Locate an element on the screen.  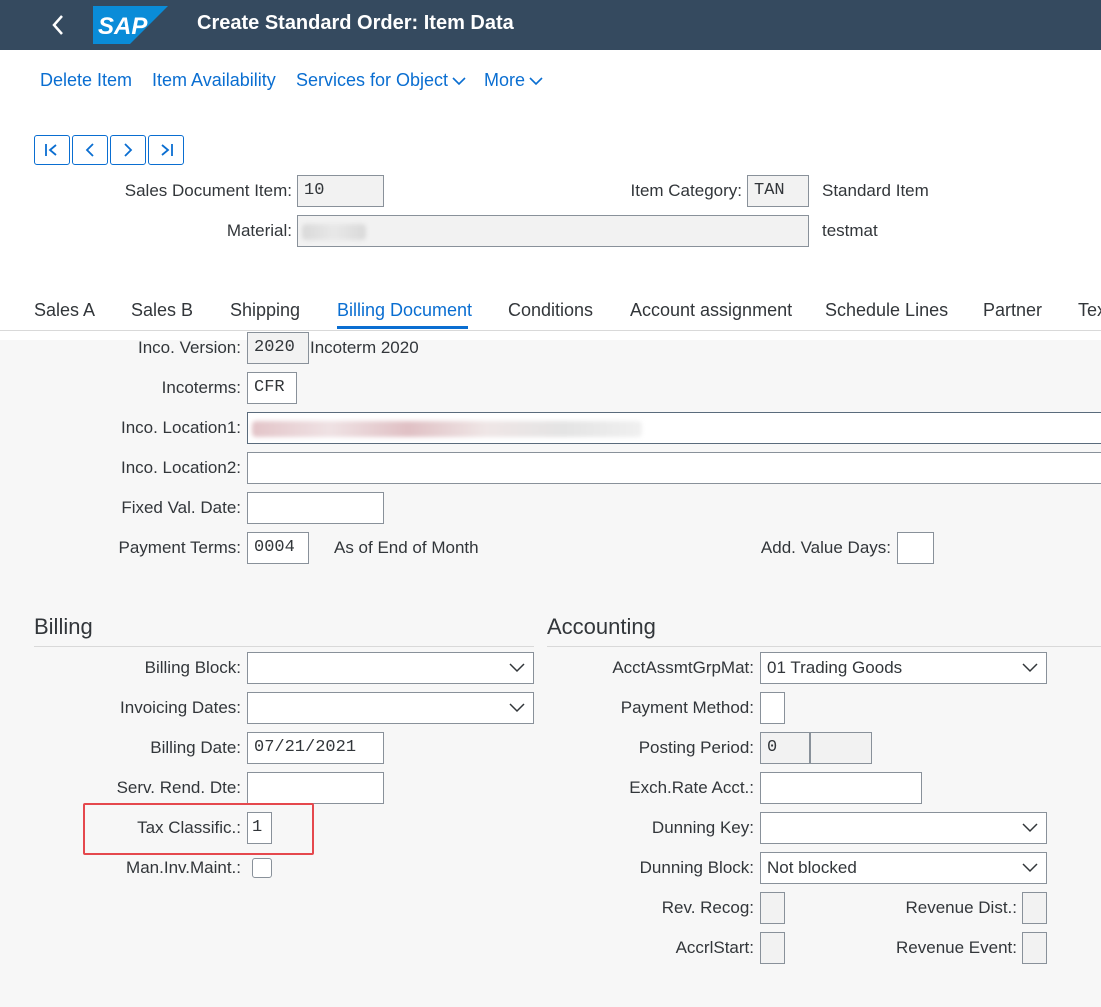
last-page-icon is located at coordinates (167, 150).